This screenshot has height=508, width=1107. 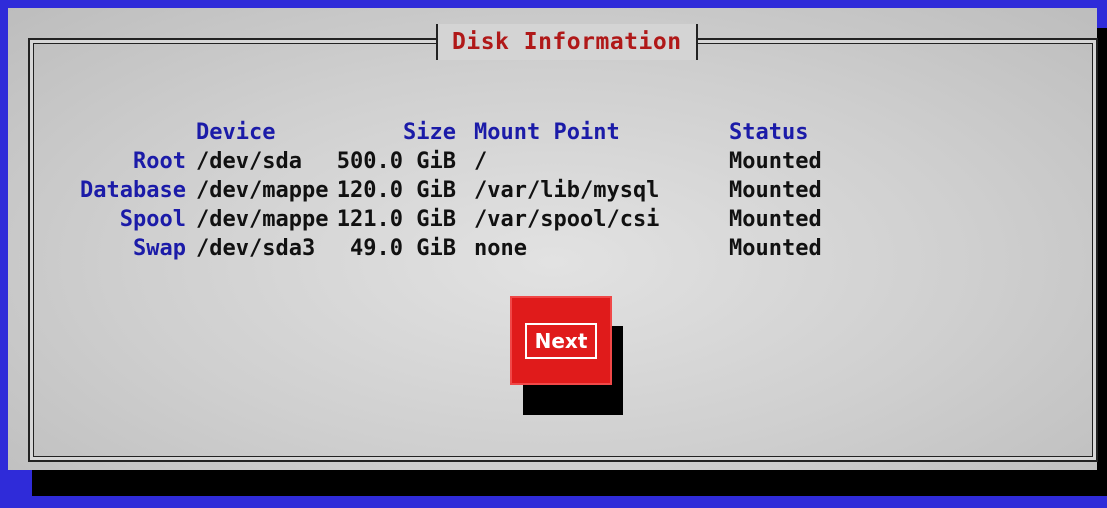 What do you see at coordinates (236, 132) in the screenshot?
I see `header-device: Device` at bounding box center [236, 132].